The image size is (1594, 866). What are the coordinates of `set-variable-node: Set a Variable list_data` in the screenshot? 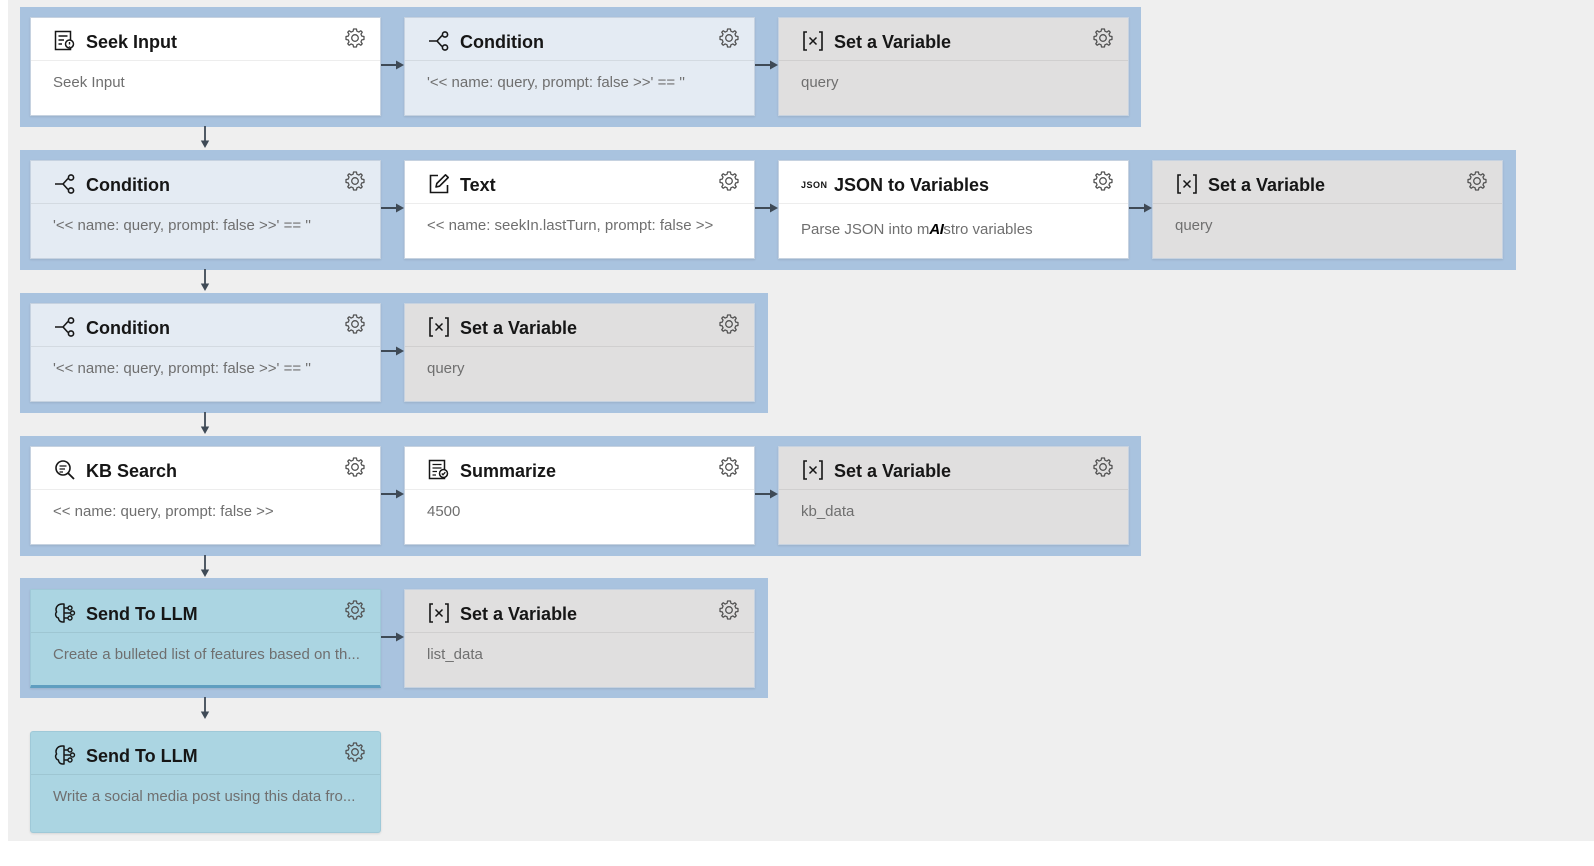 It's located at (579, 638).